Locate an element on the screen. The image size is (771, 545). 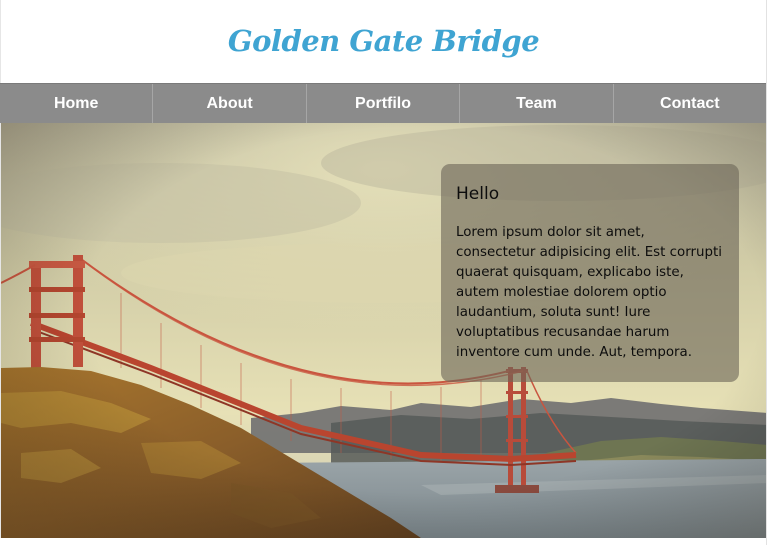
nav-item-portfolio: Portfilo is located at coordinates (384, 103).